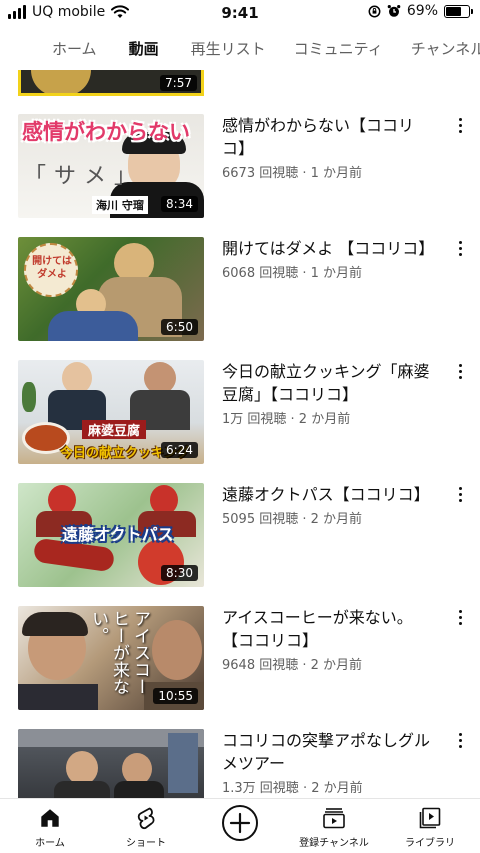  Describe the element at coordinates (327, 629) in the screenshot. I see `video-title: アイスコーヒーが来ない。【ココリコ】` at that location.